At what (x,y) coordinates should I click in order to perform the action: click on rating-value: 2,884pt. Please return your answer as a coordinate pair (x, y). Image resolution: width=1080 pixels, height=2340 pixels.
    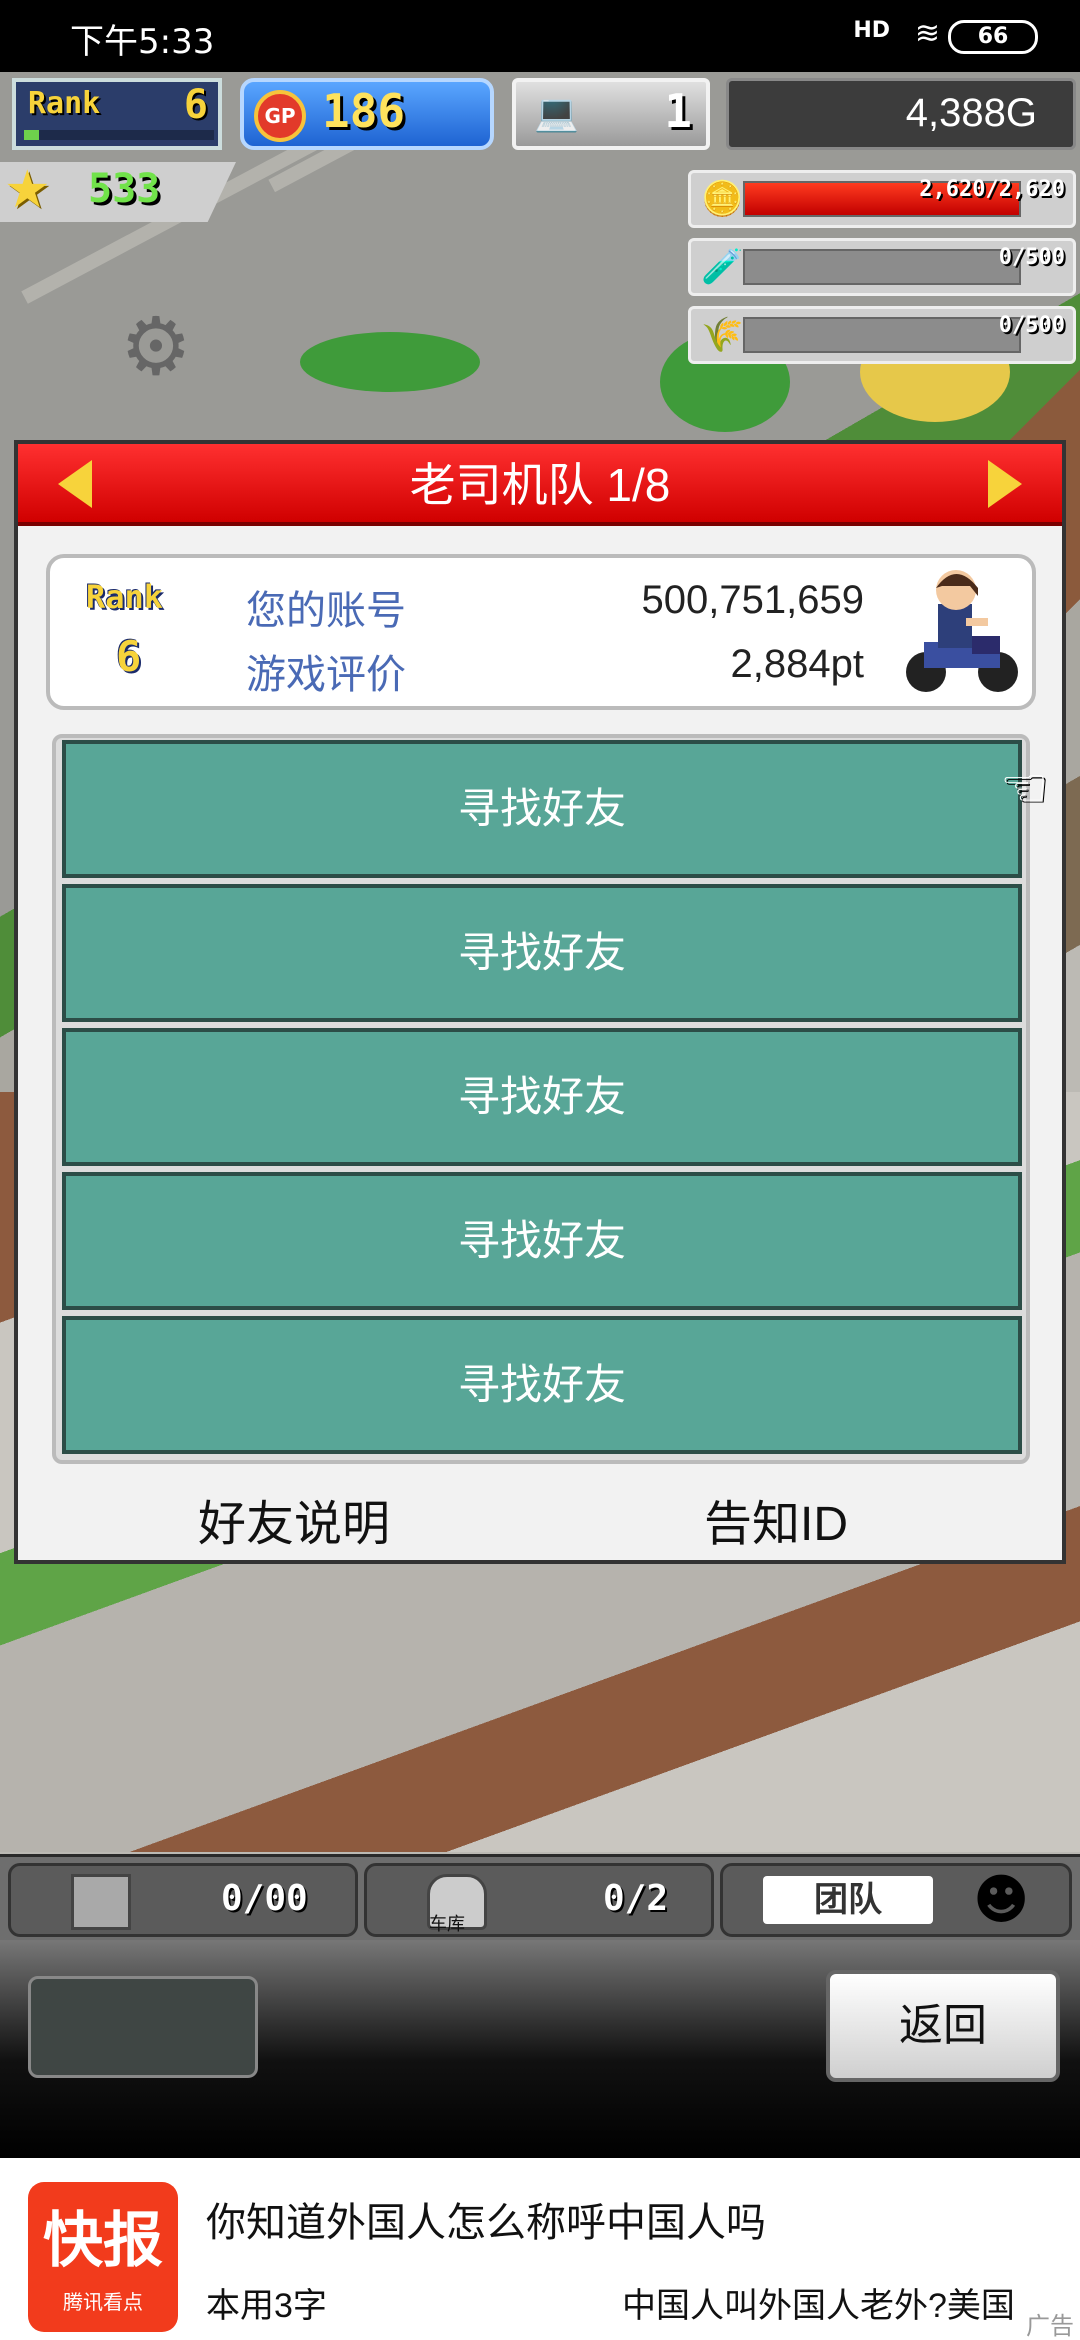
    Looking at the image, I should click on (797, 664).